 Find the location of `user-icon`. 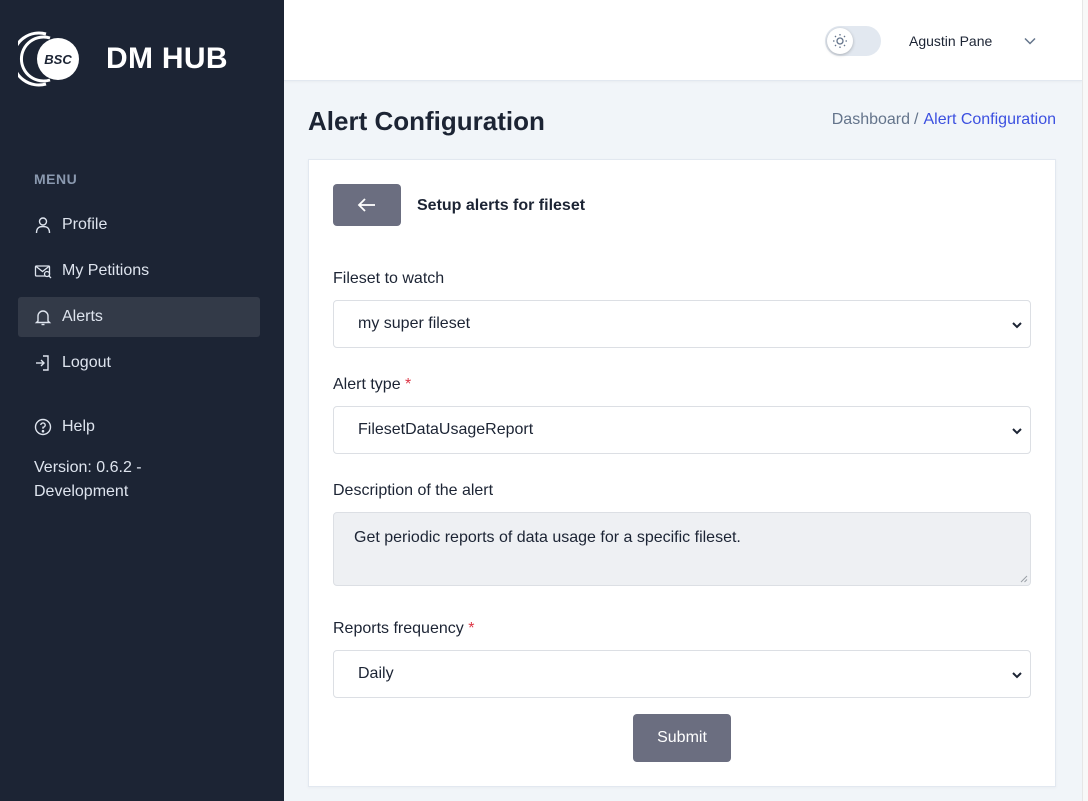

user-icon is located at coordinates (43, 225).